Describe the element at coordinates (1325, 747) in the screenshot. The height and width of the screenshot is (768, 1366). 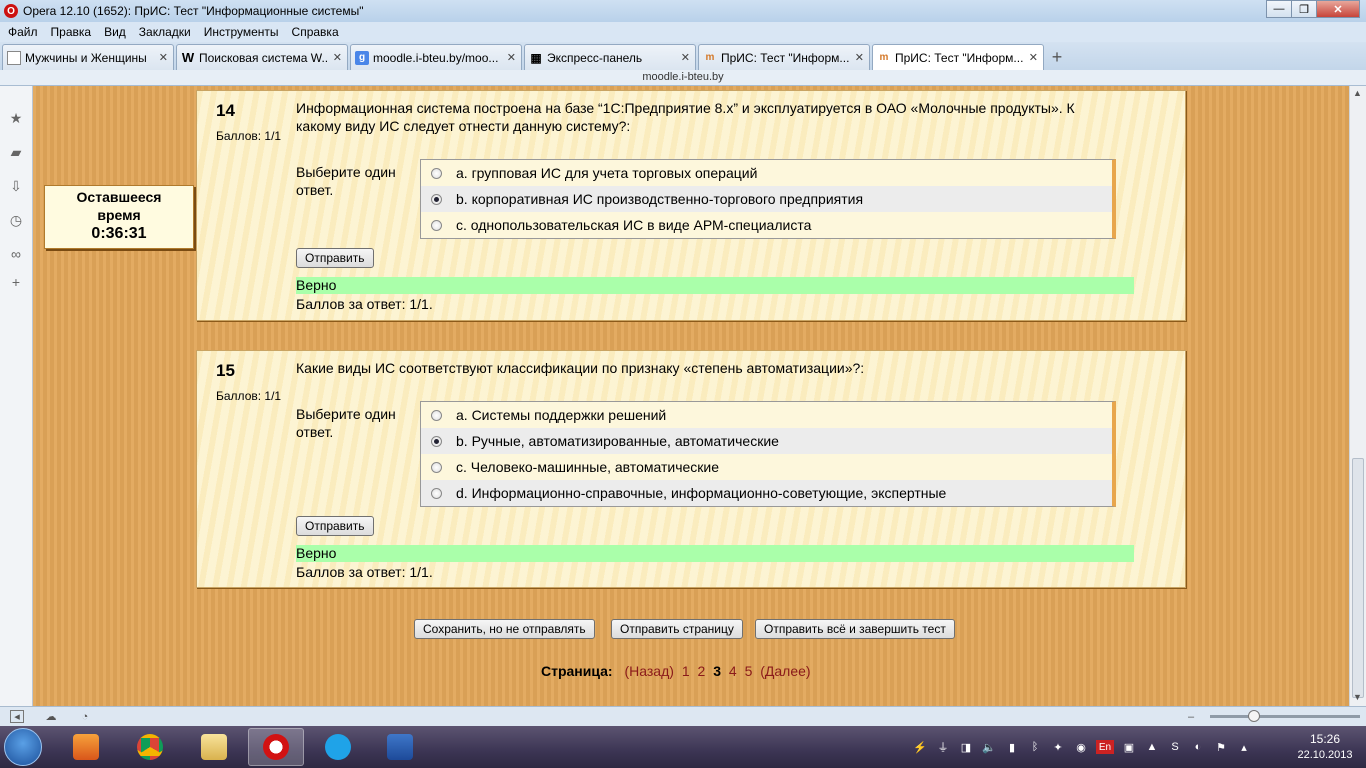
I see `taskbar-clock: 15:26 22.10.2013` at that location.